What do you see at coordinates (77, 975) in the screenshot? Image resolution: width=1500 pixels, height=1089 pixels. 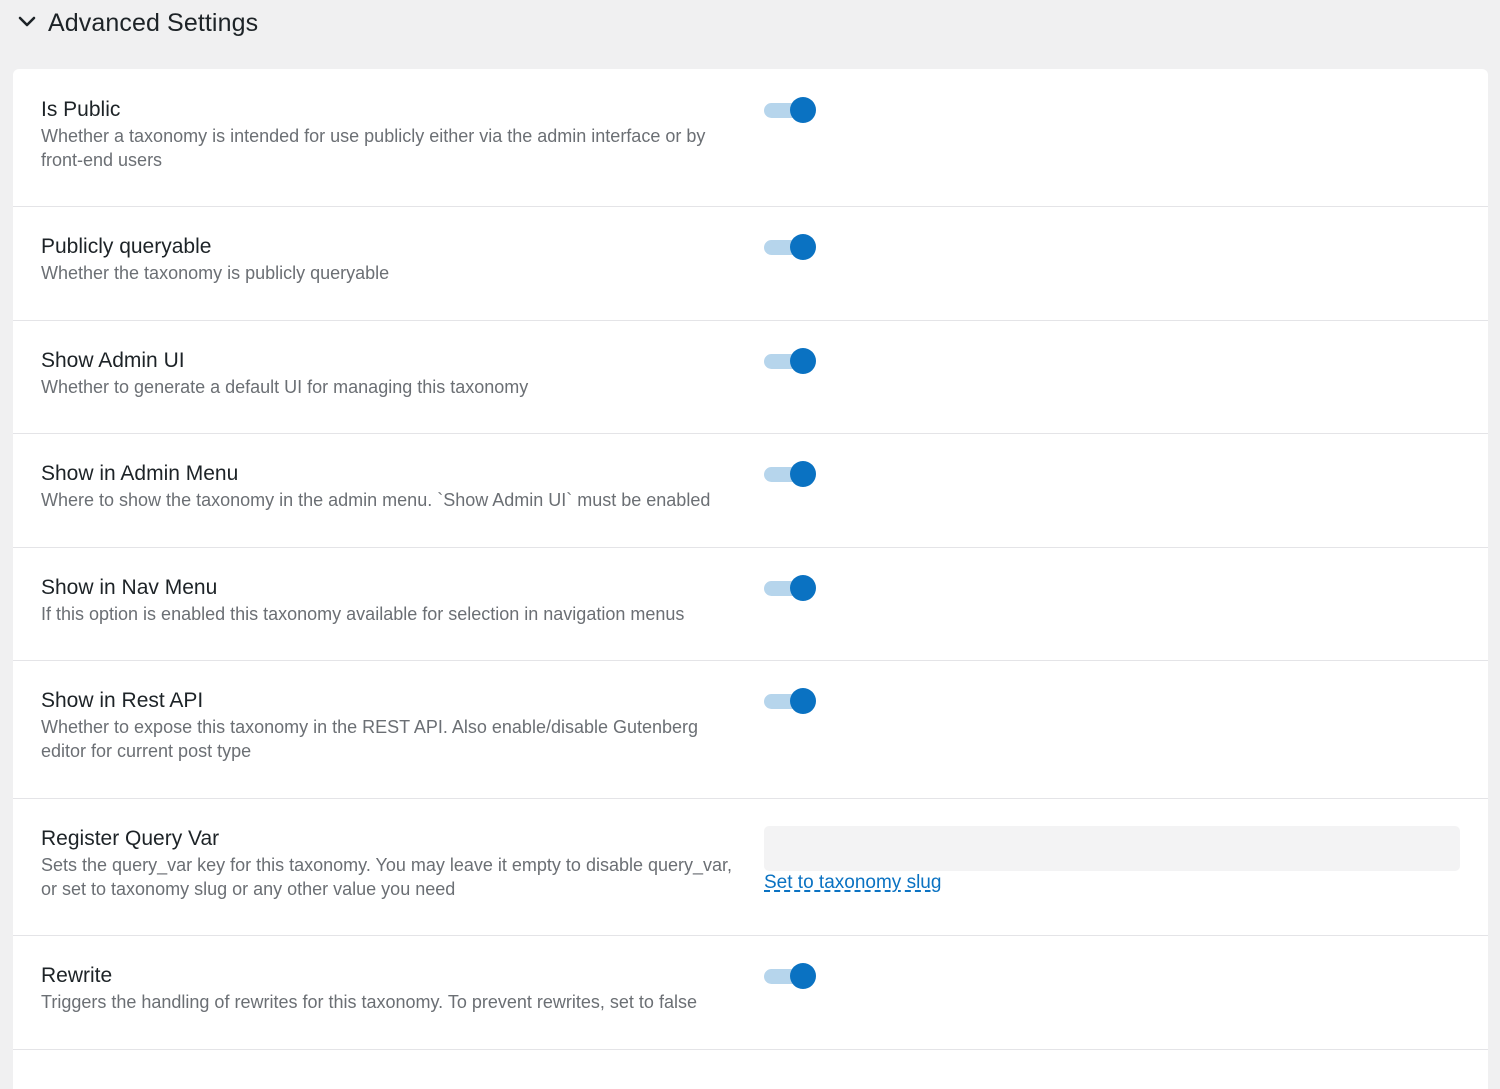 I see `setting-label: Rewrite` at bounding box center [77, 975].